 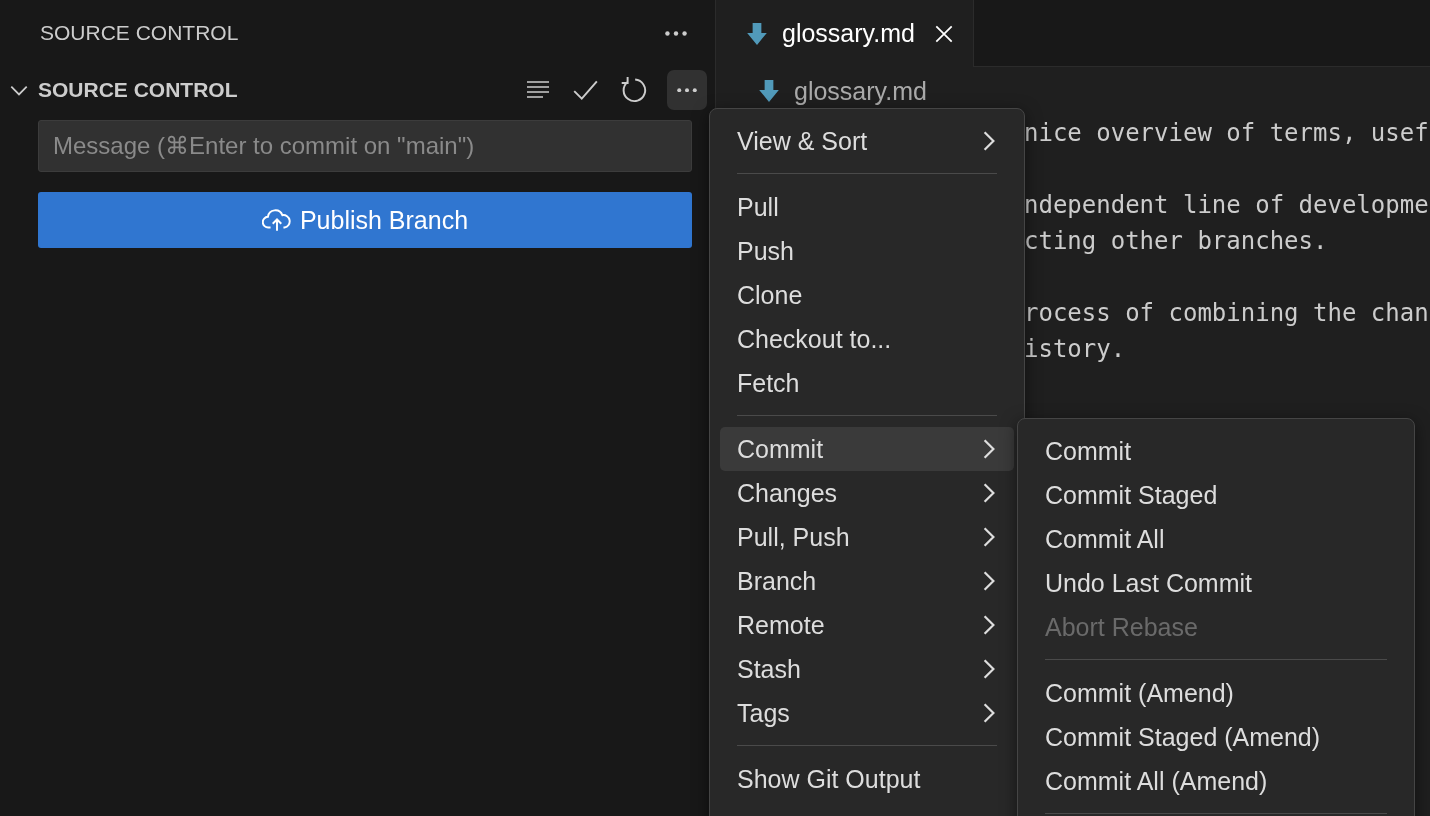 I want to click on menu-item: Commit (Amend), so click(x=1216, y=693).